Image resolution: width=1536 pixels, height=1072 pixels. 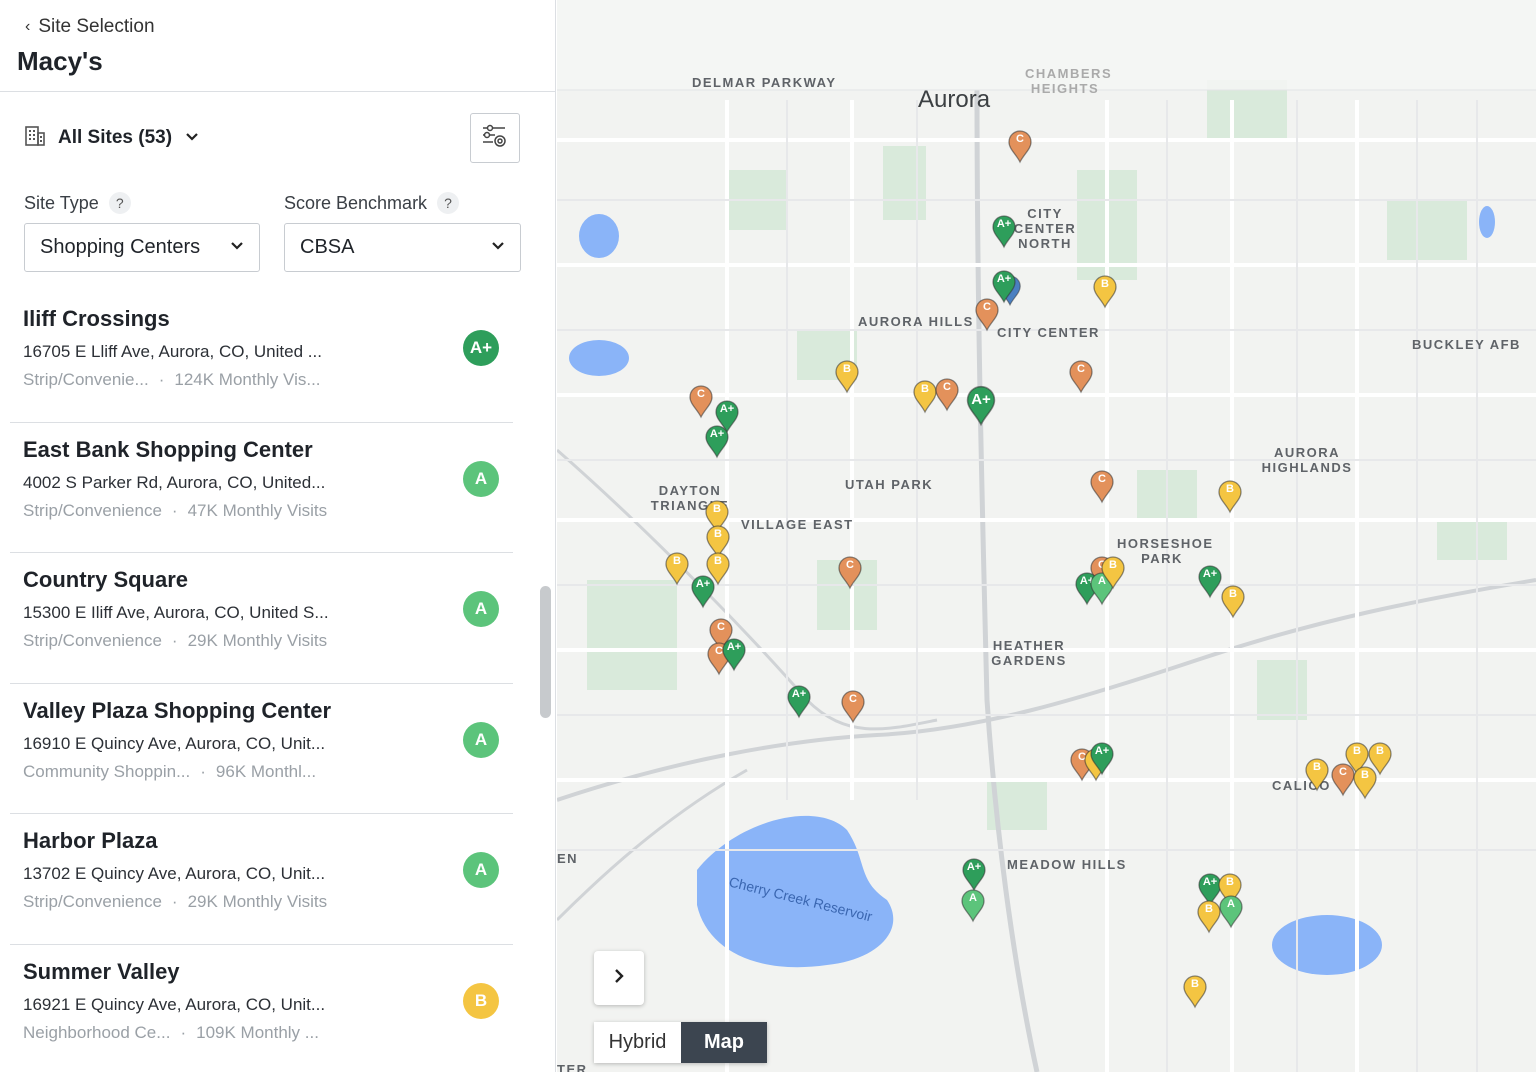 I want to click on back-link: ‹ Site Selection, so click(x=290, y=27).